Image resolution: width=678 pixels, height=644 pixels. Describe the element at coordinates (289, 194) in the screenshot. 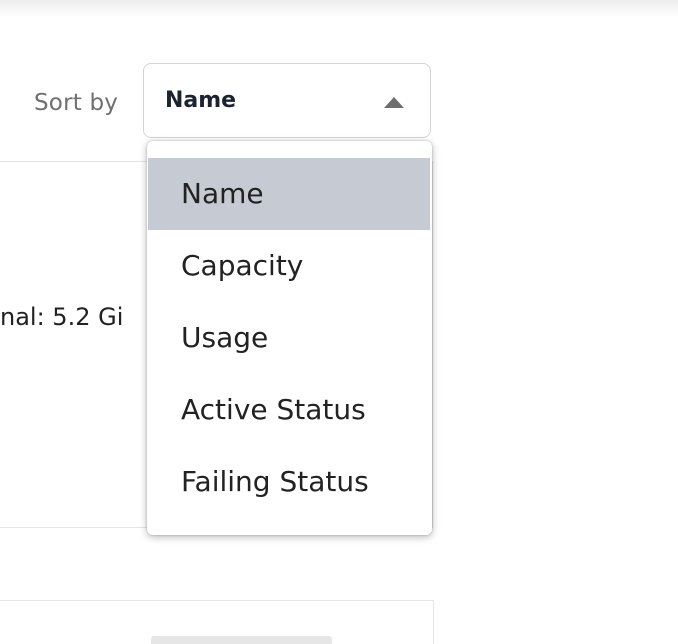

I see `sort-option-name: Name` at that location.